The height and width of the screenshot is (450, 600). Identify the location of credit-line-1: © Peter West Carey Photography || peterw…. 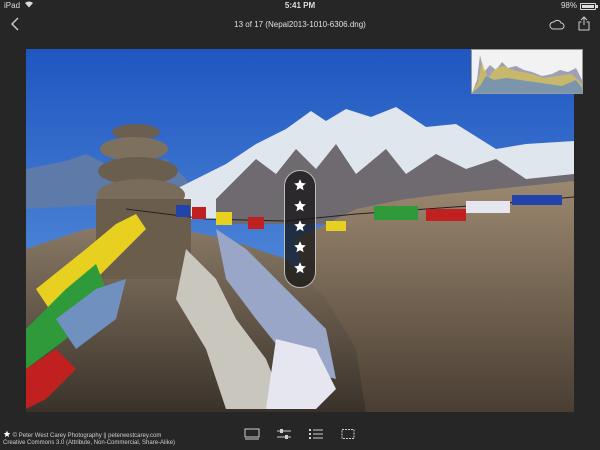
(89, 435).